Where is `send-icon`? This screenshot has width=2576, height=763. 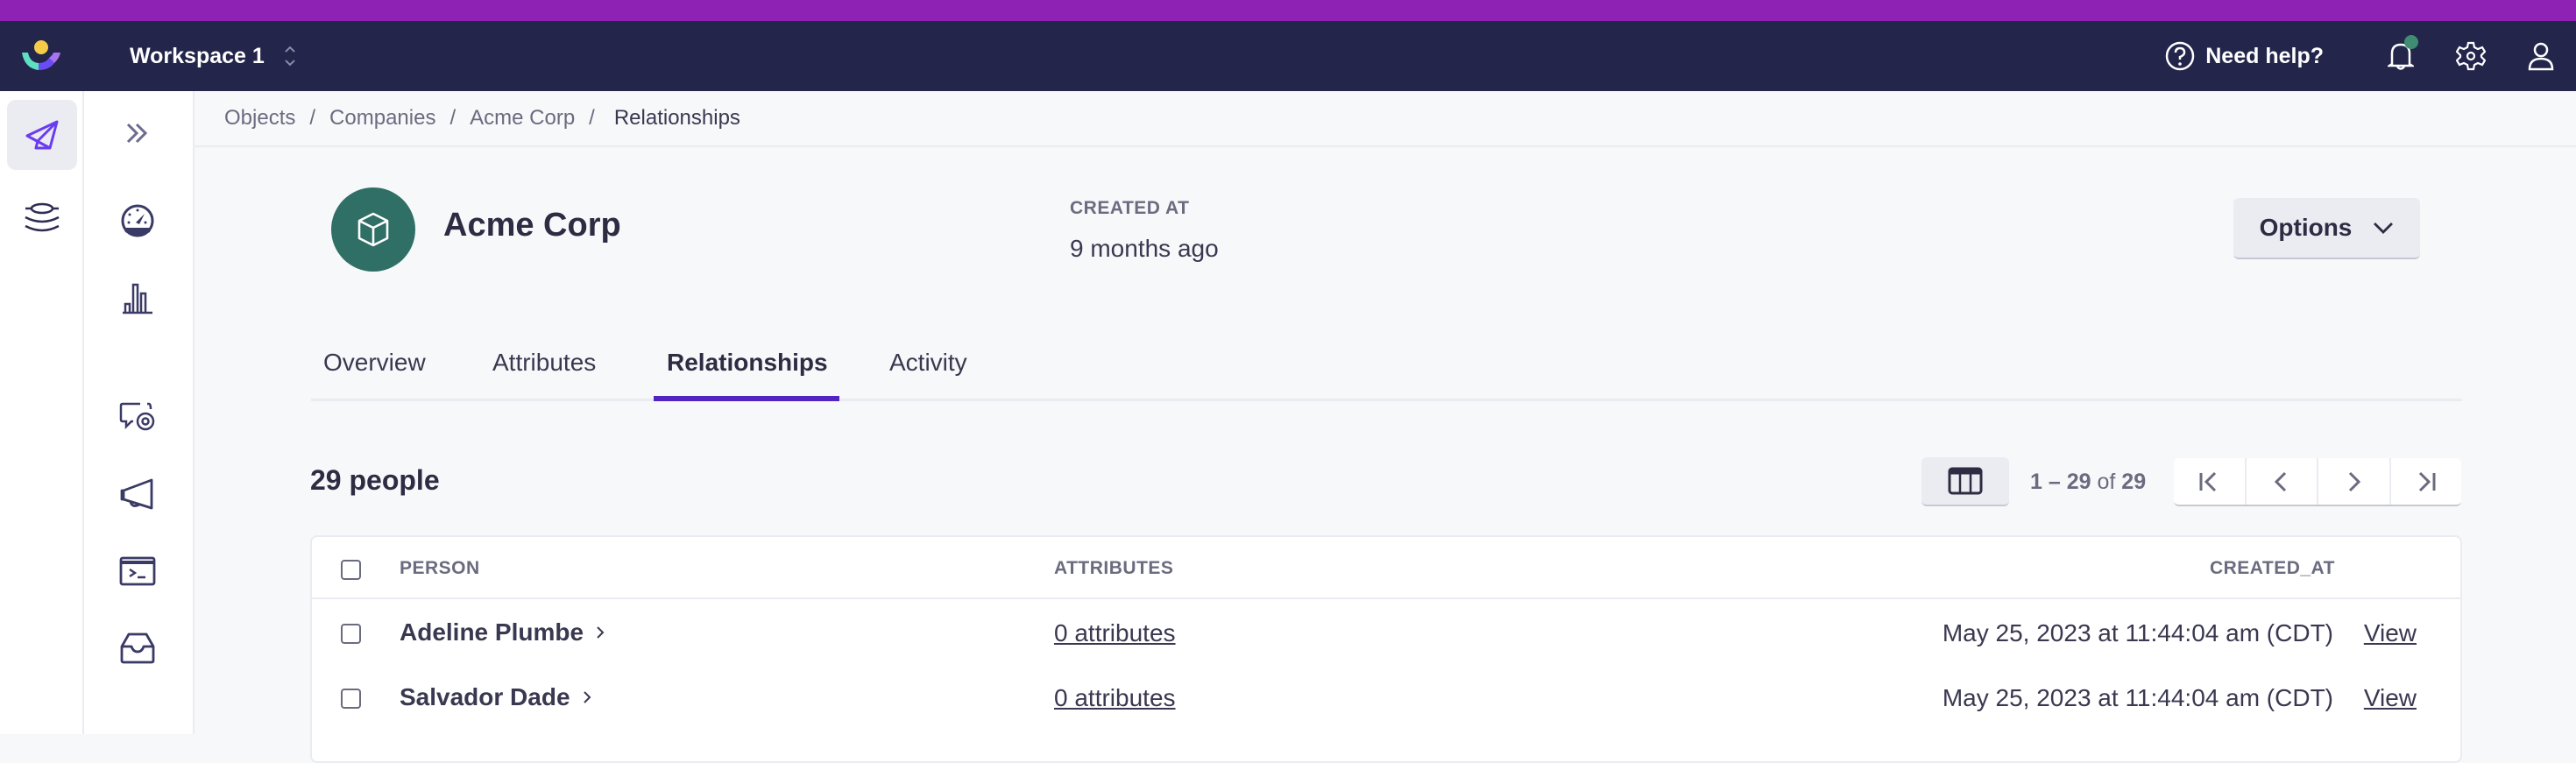 send-icon is located at coordinates (42, 135).